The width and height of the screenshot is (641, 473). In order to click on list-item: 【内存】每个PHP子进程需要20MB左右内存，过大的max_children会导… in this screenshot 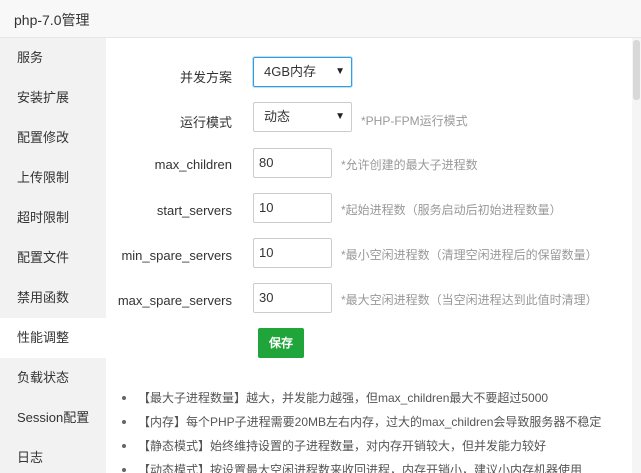, I will do `click(377, 422)`.